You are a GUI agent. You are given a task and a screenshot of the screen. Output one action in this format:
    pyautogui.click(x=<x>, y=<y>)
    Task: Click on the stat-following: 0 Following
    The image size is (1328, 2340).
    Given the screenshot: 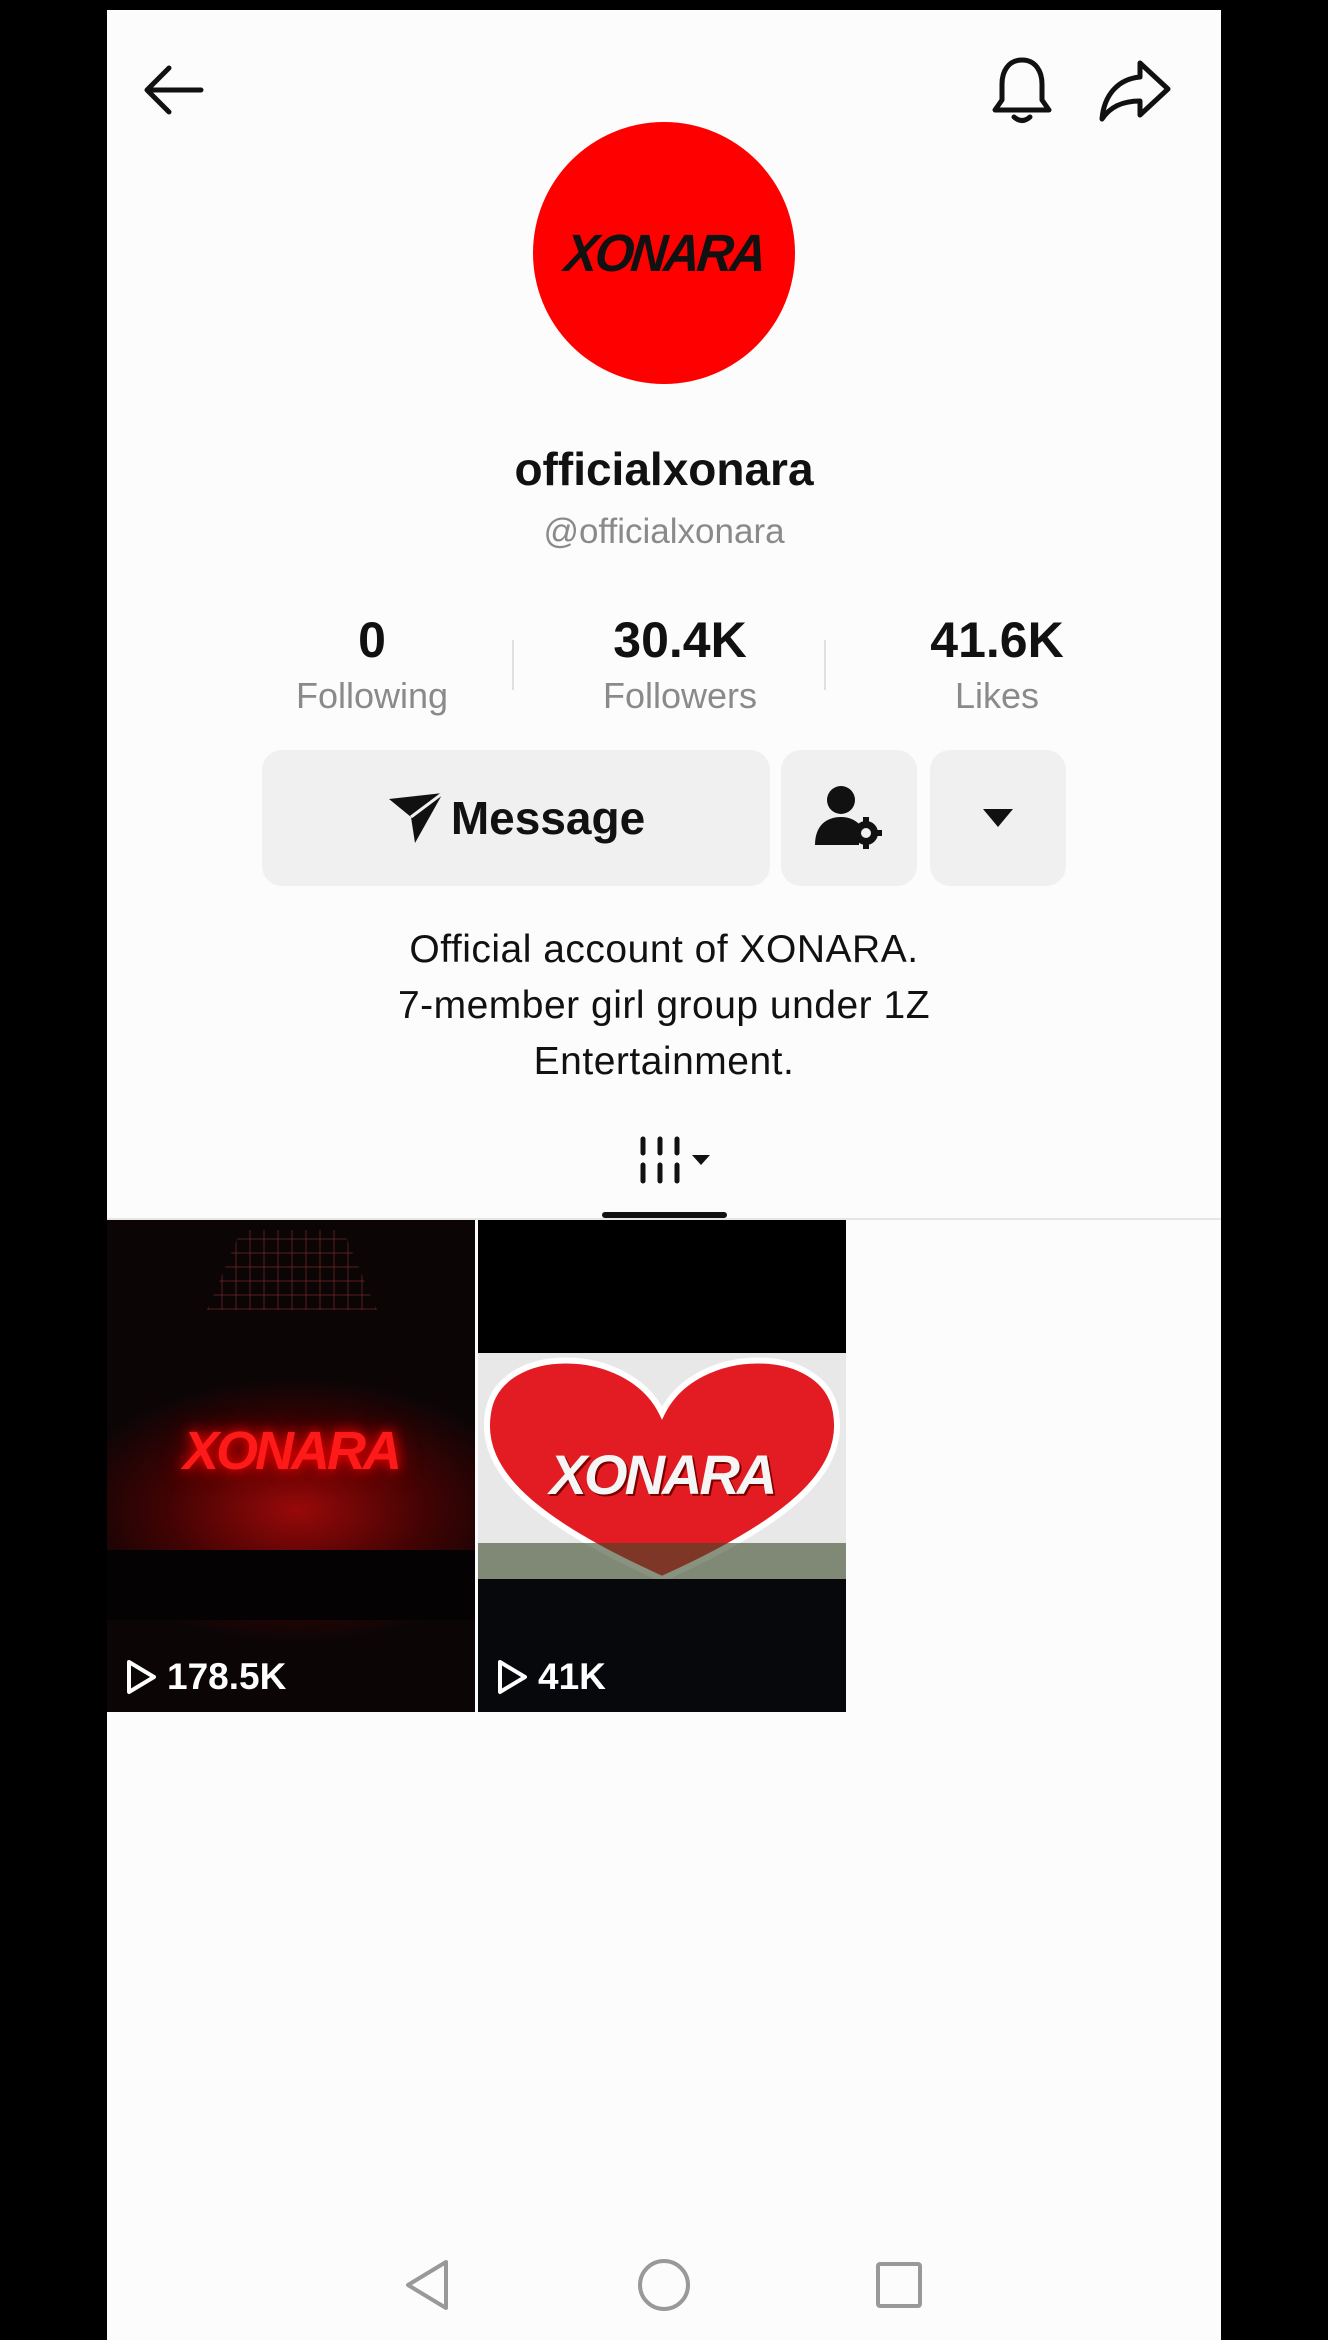 What is the action you would take?
    pyautogui.click(x=372, y=666)
    